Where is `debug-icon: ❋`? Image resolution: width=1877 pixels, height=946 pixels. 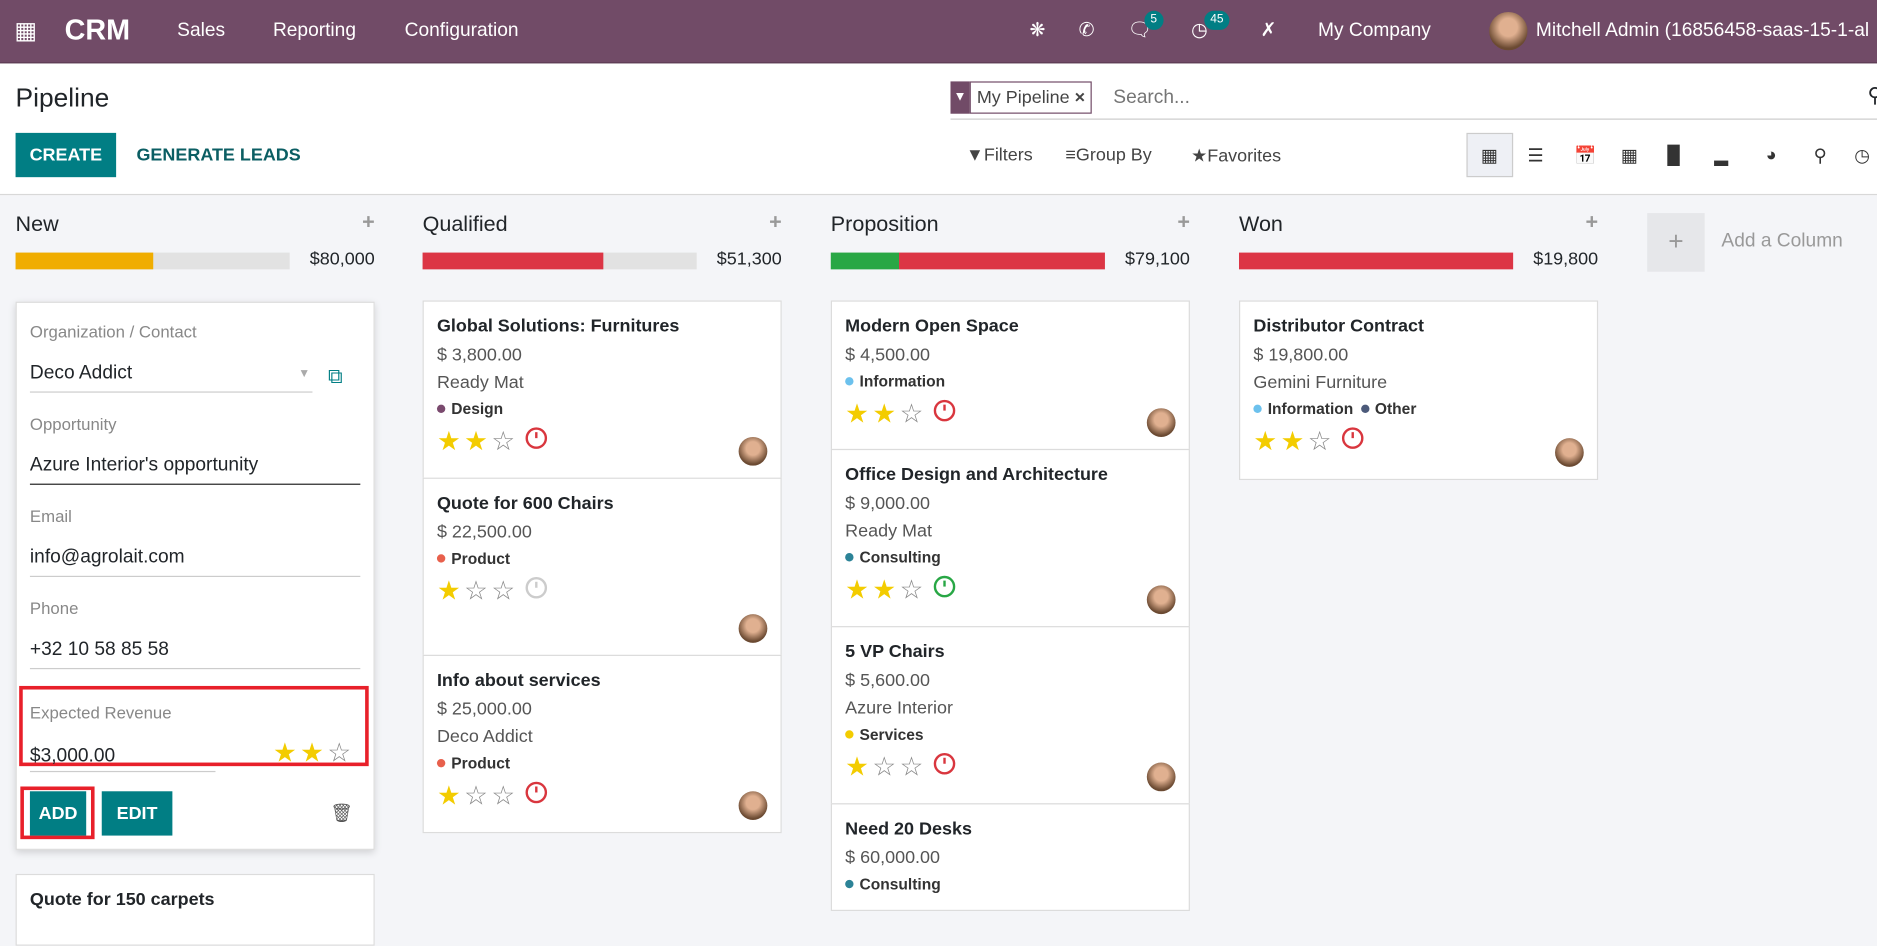 debug-icon: ❋ is located at coordinates (1038, 31).